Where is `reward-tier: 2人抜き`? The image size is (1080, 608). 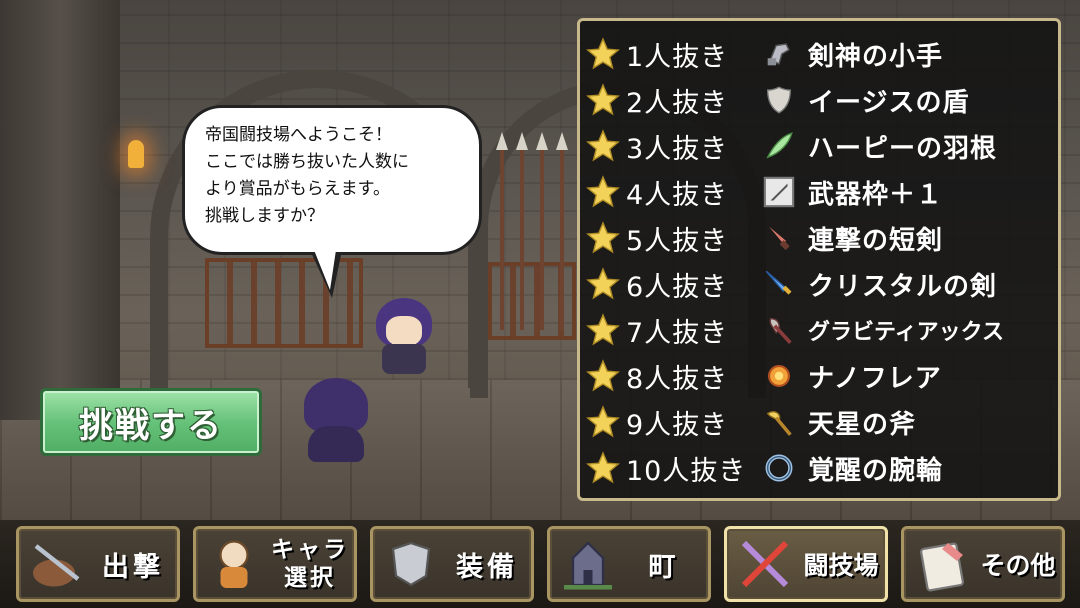
reward-tier: 2人抜き is located at coordinates (677, 103).